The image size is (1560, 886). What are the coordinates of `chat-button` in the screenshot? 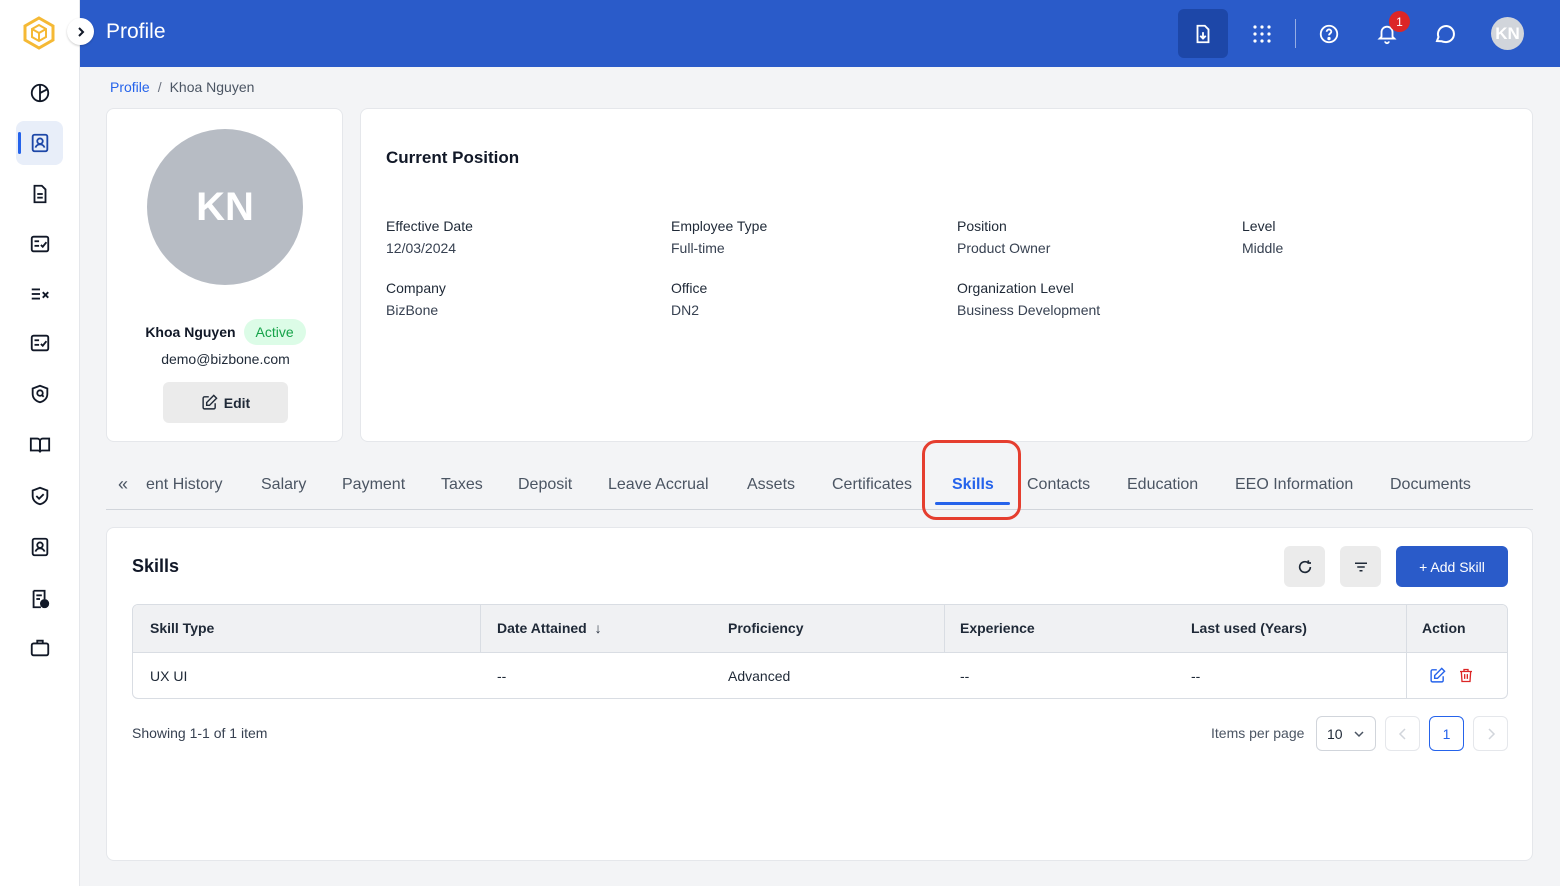 It's located at (1445, 33).